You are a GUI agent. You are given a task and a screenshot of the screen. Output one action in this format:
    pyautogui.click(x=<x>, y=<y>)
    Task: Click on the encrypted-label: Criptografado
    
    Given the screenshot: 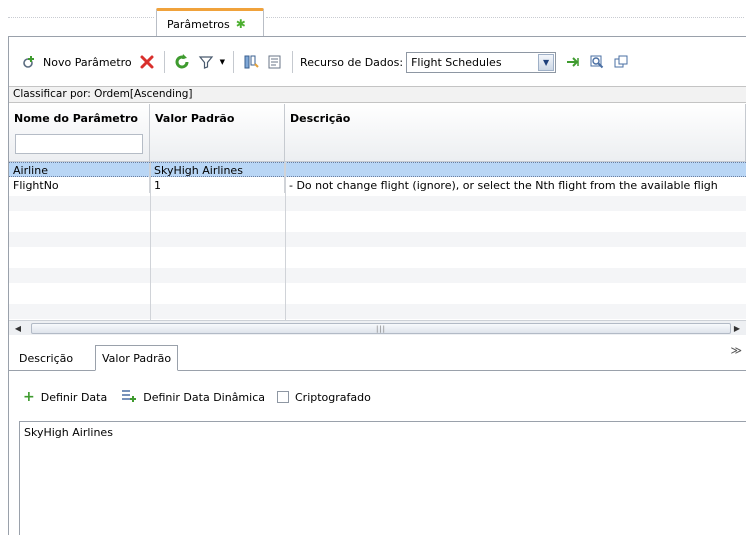 What is the action you would take?
    pyautogui.click(x=333, y=397)
    